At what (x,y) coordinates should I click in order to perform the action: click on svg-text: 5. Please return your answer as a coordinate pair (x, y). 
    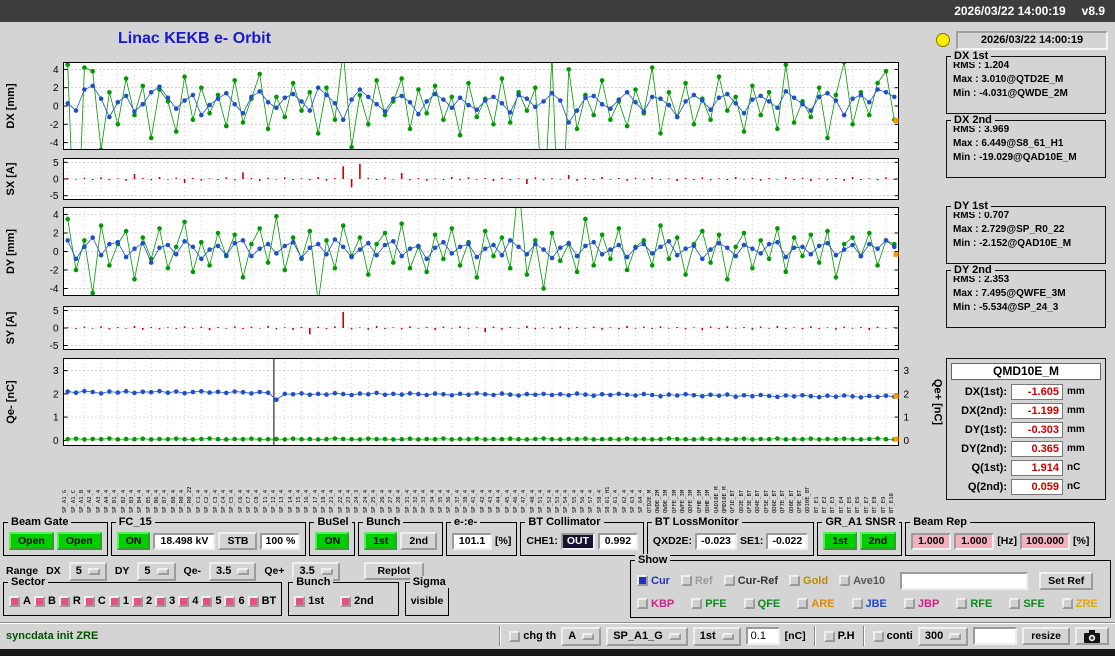
    Looking at the image, I should click on (56, 311).